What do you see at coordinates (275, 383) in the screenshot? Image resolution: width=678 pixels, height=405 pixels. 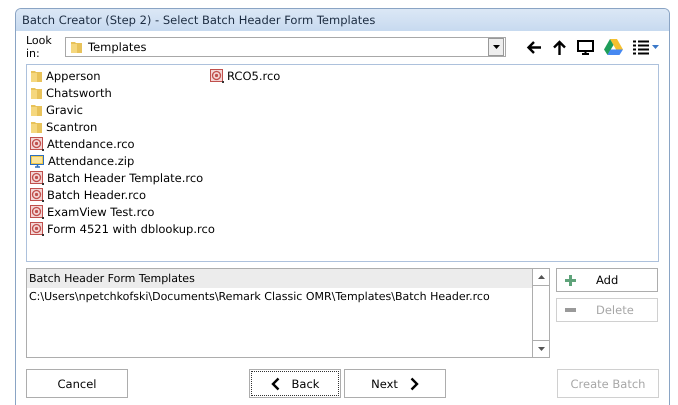 I see `chevron-left-icon` at bounding box center [275, 383].